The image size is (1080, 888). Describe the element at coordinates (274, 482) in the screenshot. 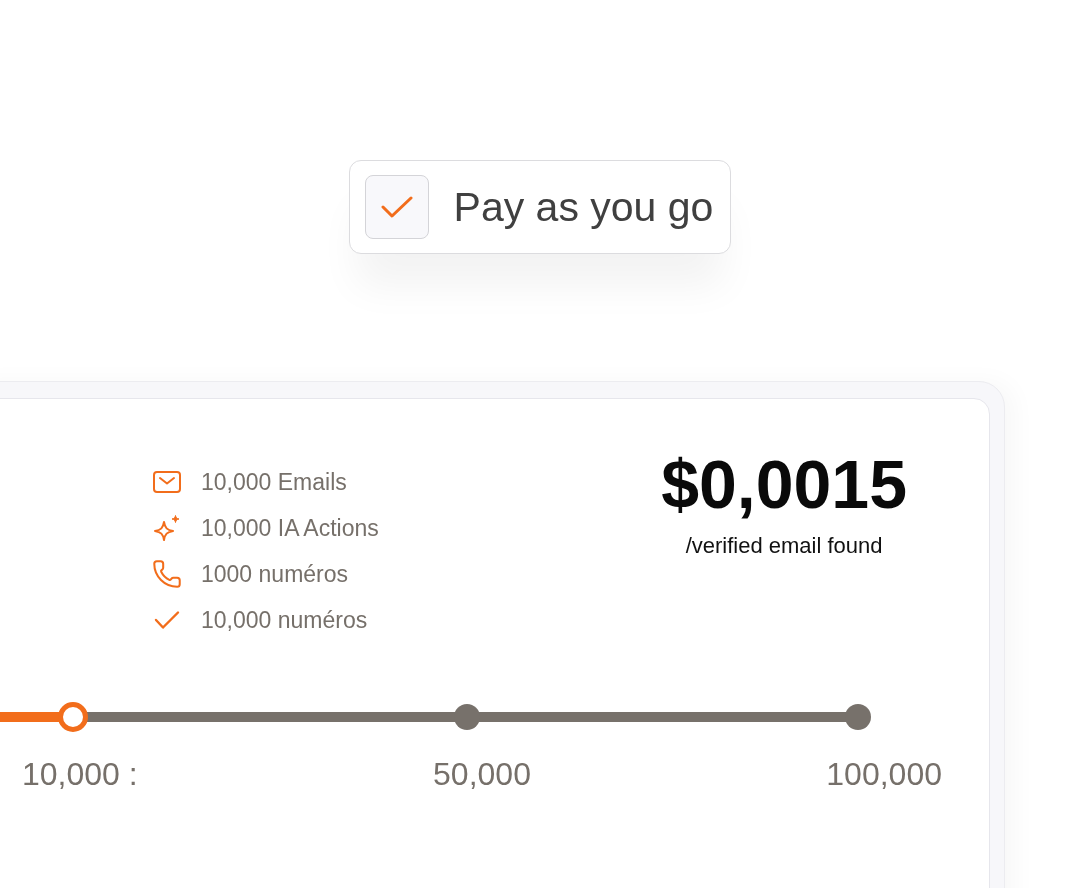

I see `feature-text: 10,000 Emails` at that location.